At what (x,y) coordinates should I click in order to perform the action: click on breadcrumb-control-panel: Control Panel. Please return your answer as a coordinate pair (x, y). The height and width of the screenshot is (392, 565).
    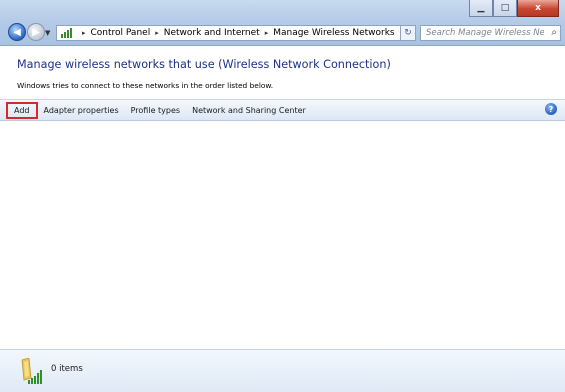
    Looking at the image, I should click on (121, 33).